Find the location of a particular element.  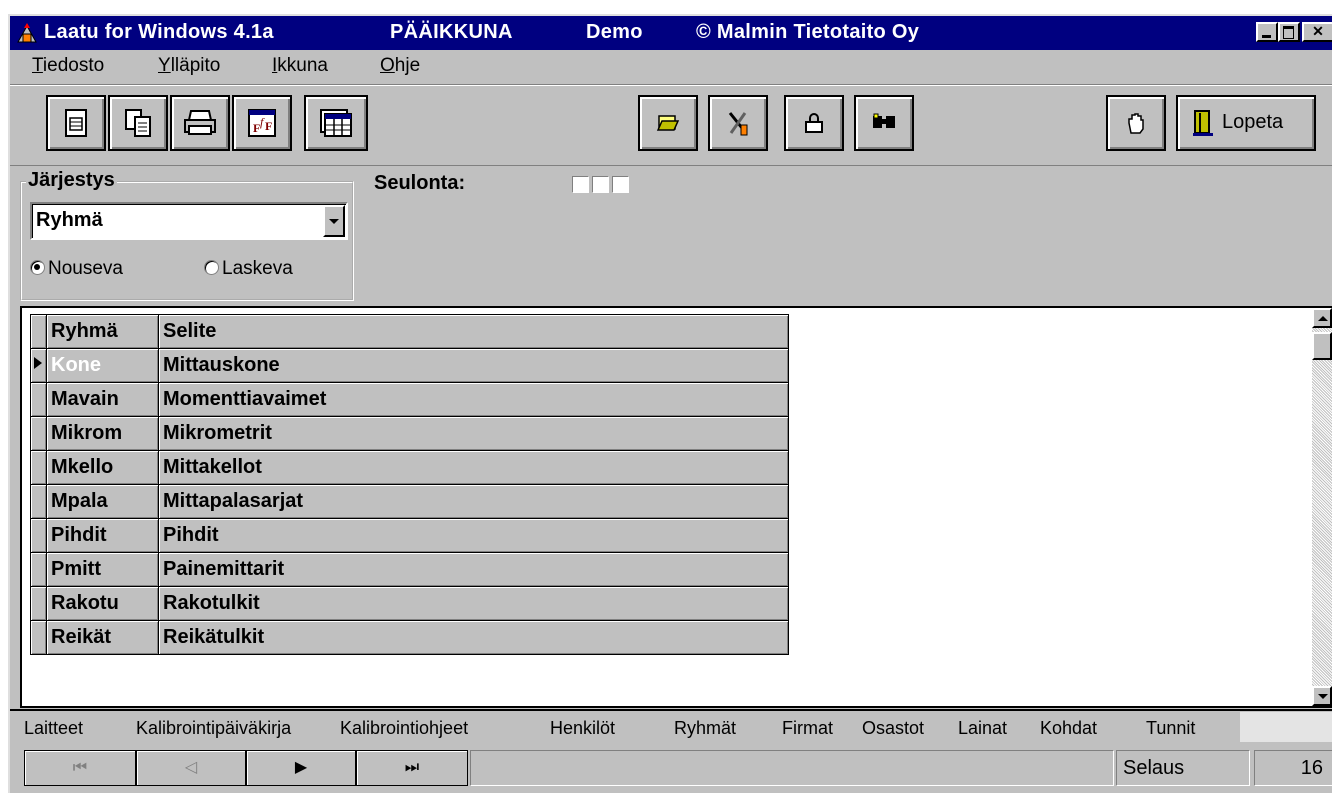

next-record-button: ▶ is located at coordinates (301, 768).